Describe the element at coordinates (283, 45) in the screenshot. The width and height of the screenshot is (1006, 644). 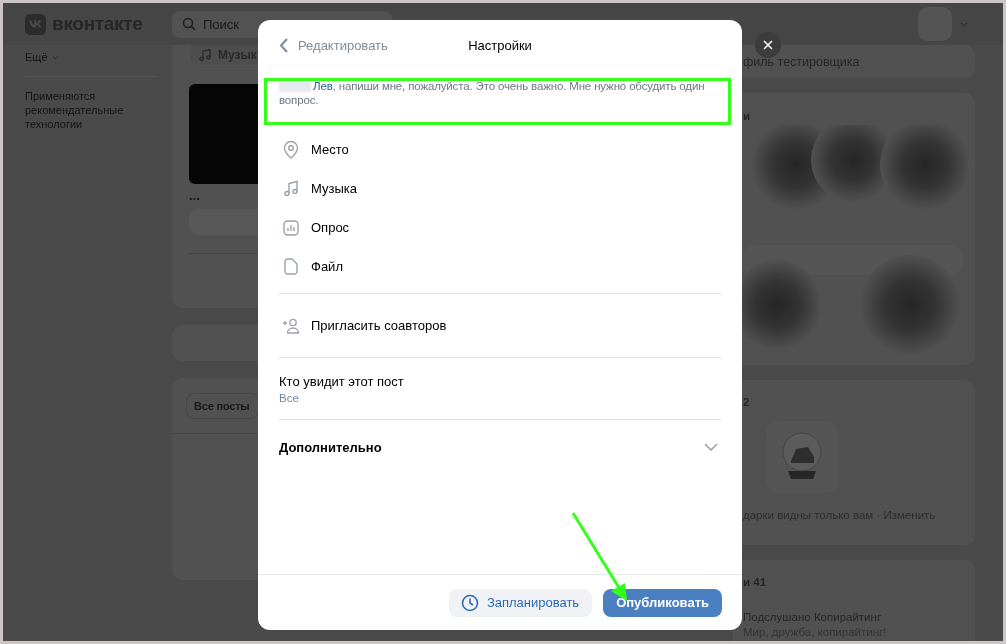
I see `chevron-left-icon` at that location.